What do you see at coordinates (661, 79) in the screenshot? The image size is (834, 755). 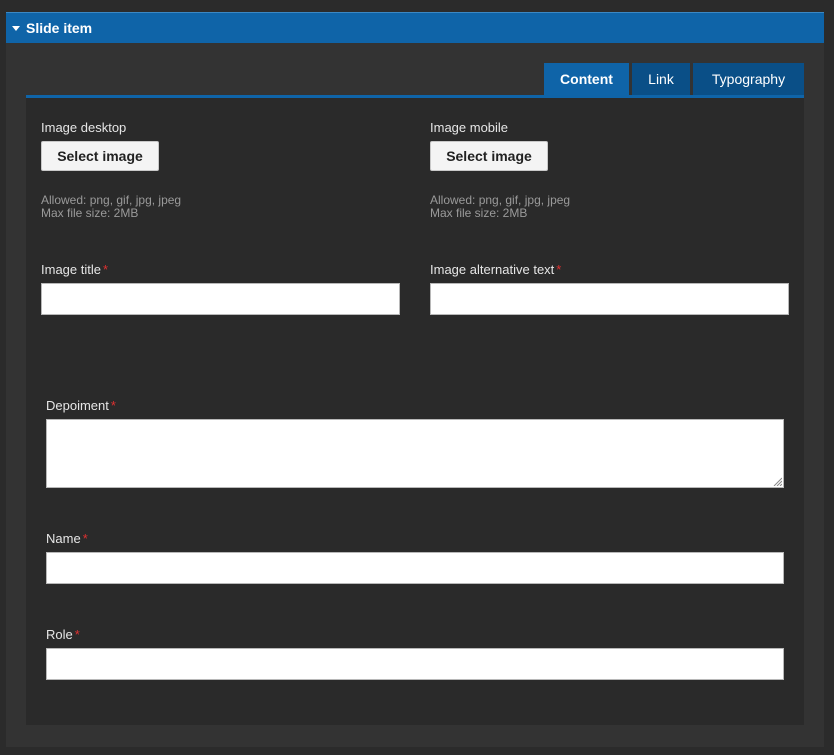 I see `tab-link: Link` at bounding box center [661, 79].